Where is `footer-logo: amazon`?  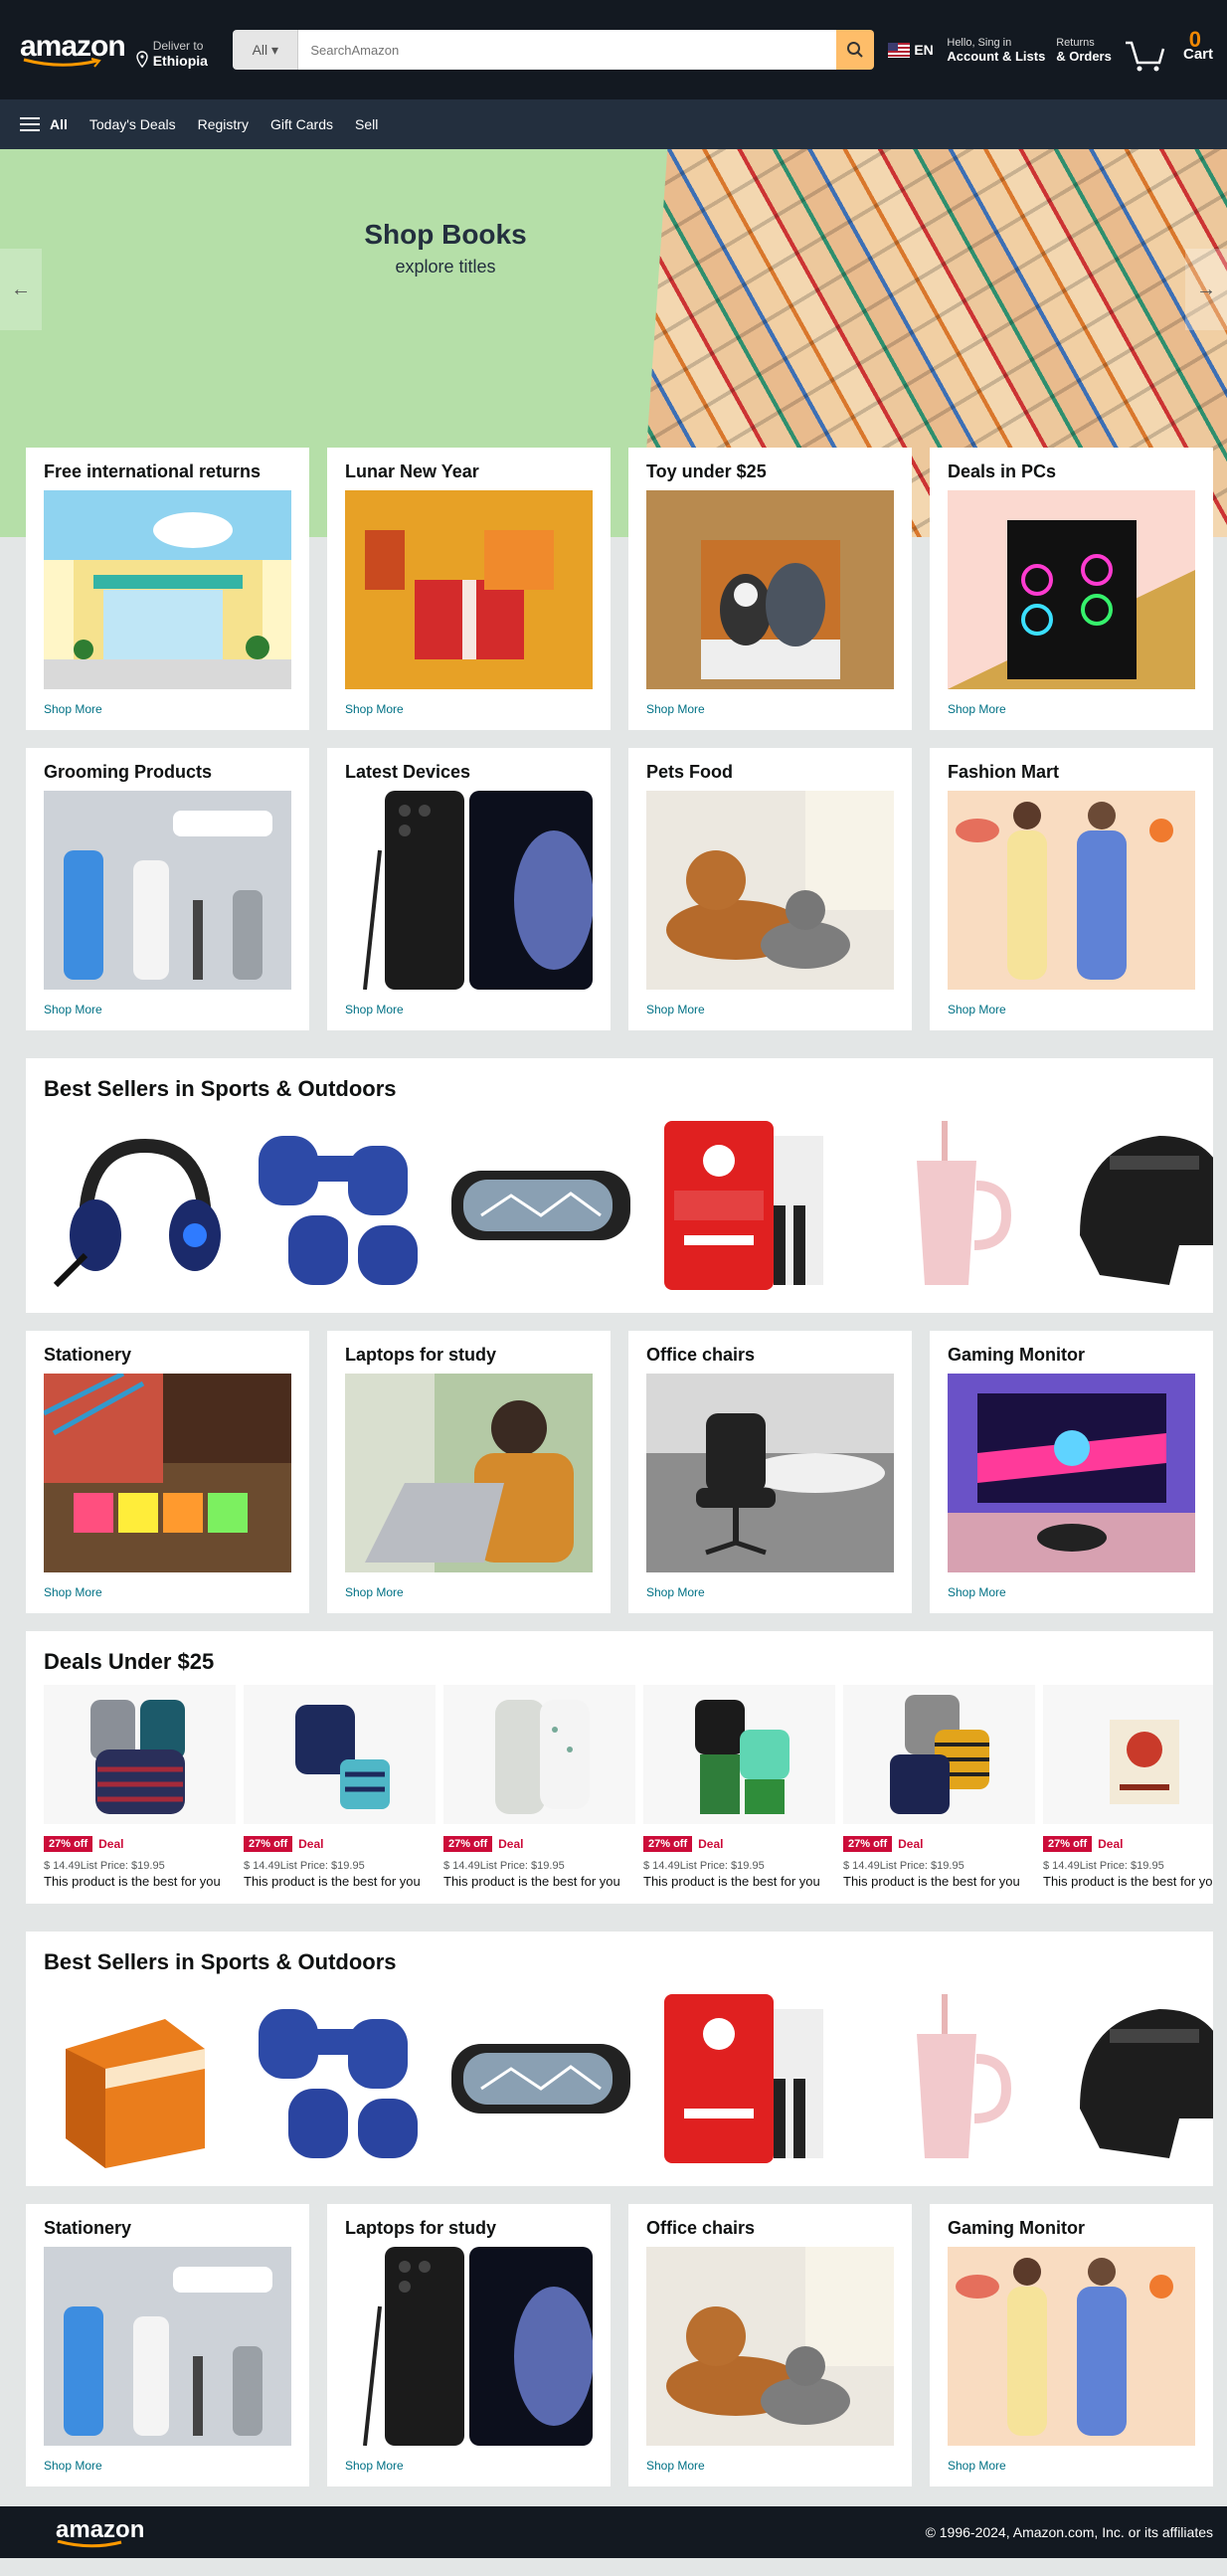
footer-logo: amazon is located at coordinates (100, 2532).